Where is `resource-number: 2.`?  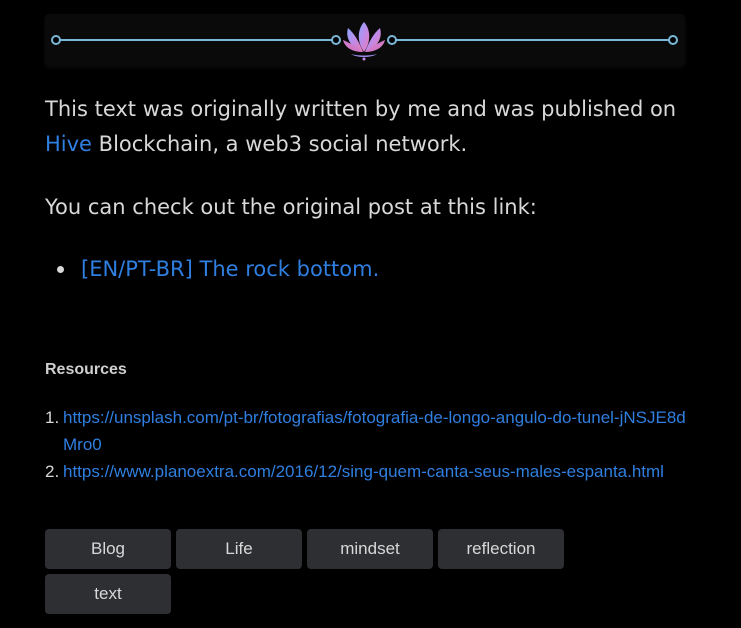 resource-number: 2. is located at coordinates (52, 471).